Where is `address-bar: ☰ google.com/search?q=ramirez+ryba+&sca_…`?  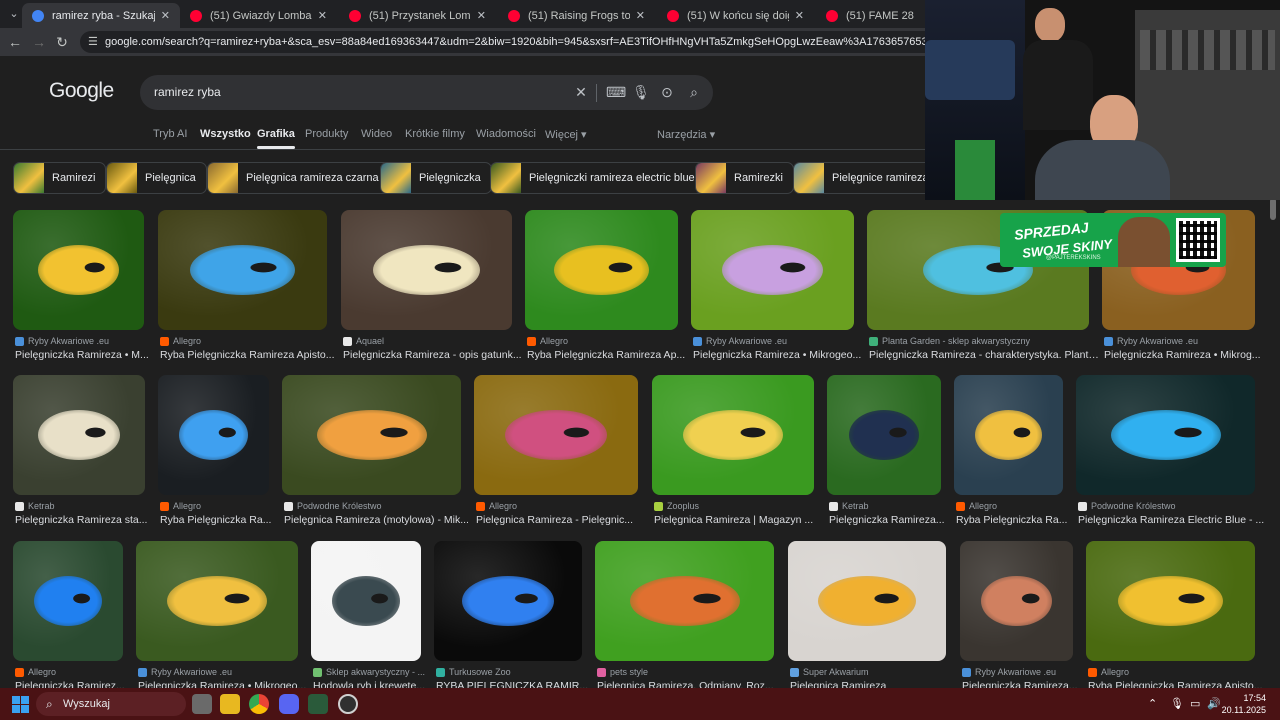 address-bar: ☰ google.com/search?q=ramirez+ryba+&sca_… is located at coordinates (515, 42).